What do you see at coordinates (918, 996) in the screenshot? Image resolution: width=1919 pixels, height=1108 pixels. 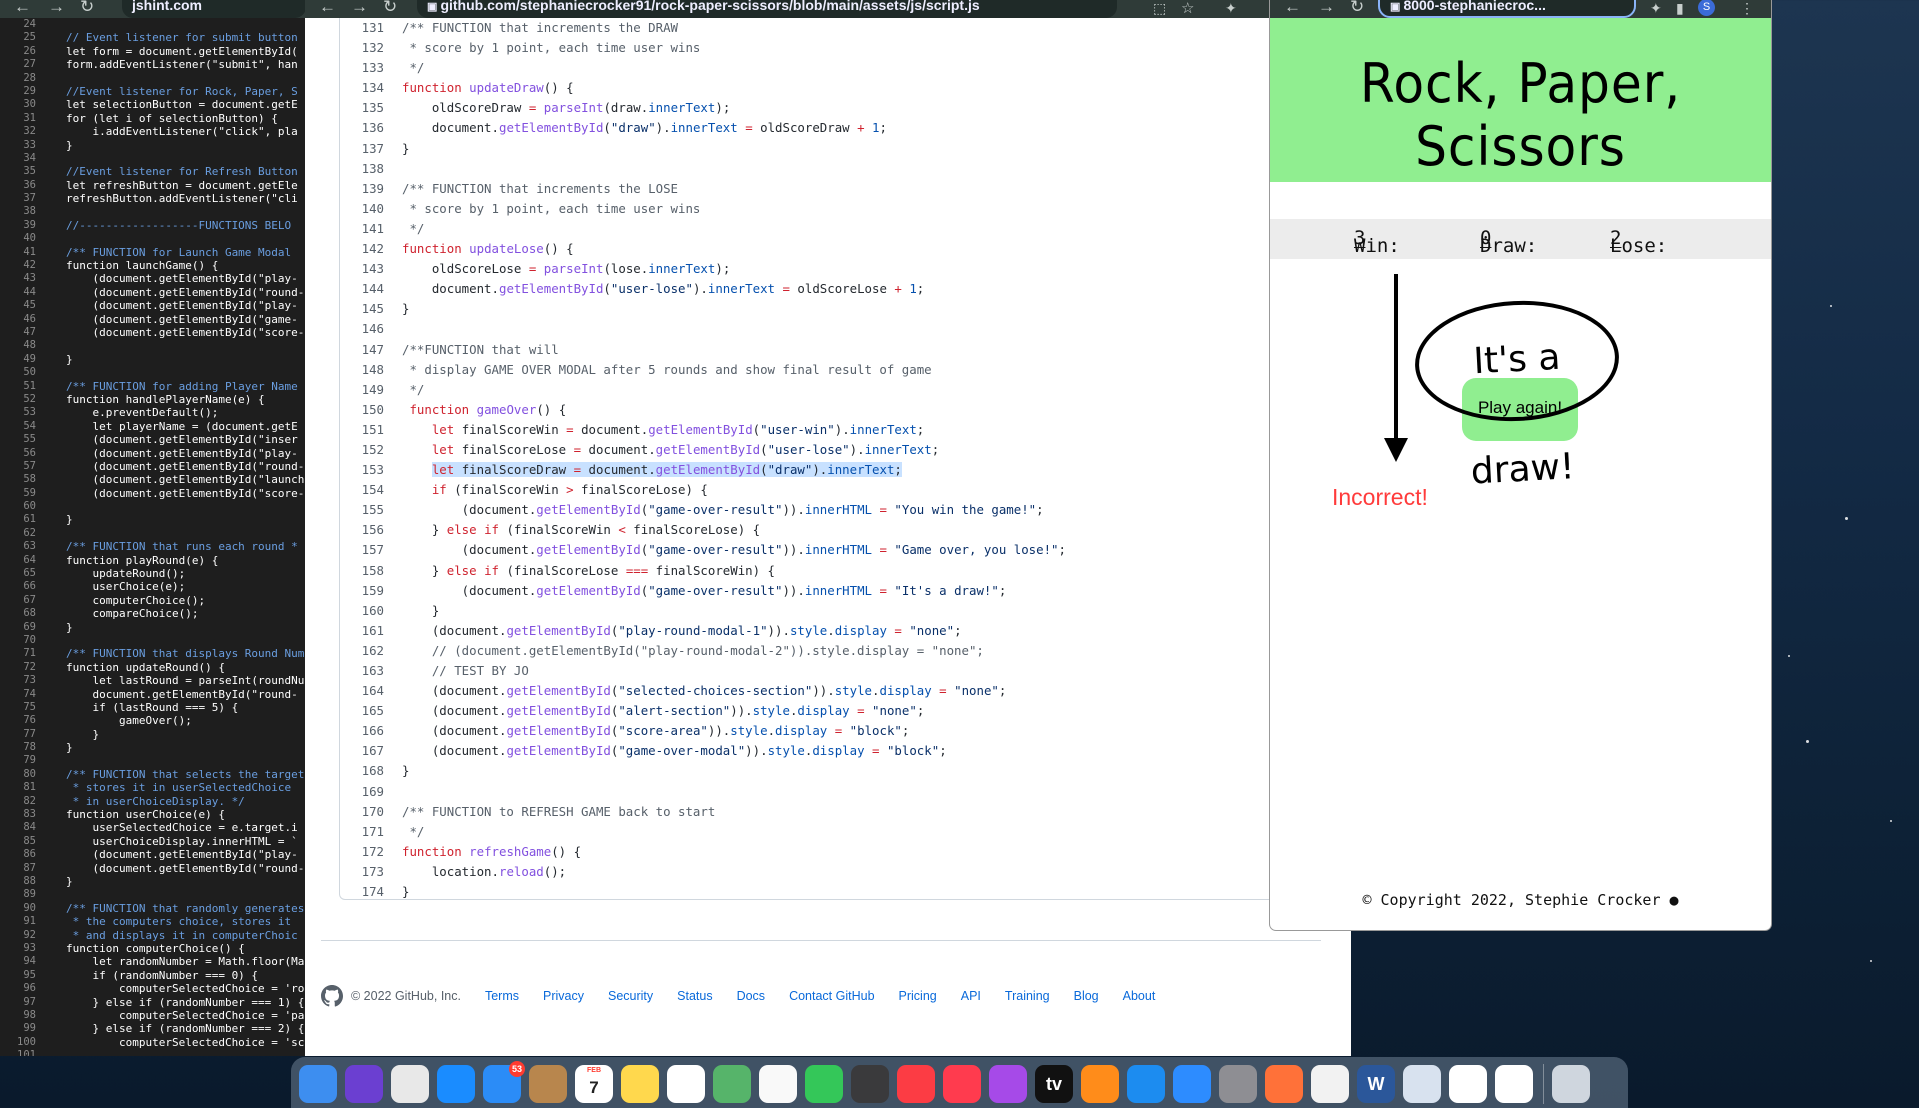 I see `footer-link-pricing: Pricing` at bounding box center [918, 996].